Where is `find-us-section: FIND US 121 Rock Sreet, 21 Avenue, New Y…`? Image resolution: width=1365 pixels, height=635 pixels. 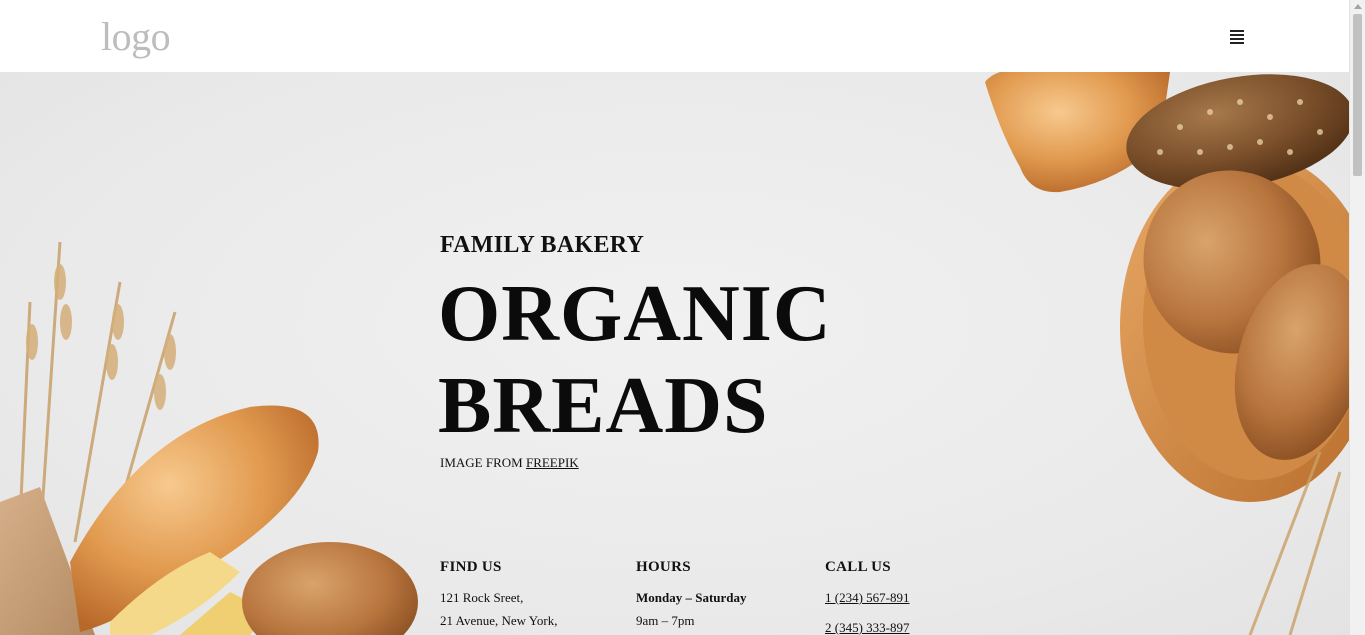 find-us-section: FIND US 121 Rock Sreet, 21 Avenue, New Y… is located at coordinates (498, 597).